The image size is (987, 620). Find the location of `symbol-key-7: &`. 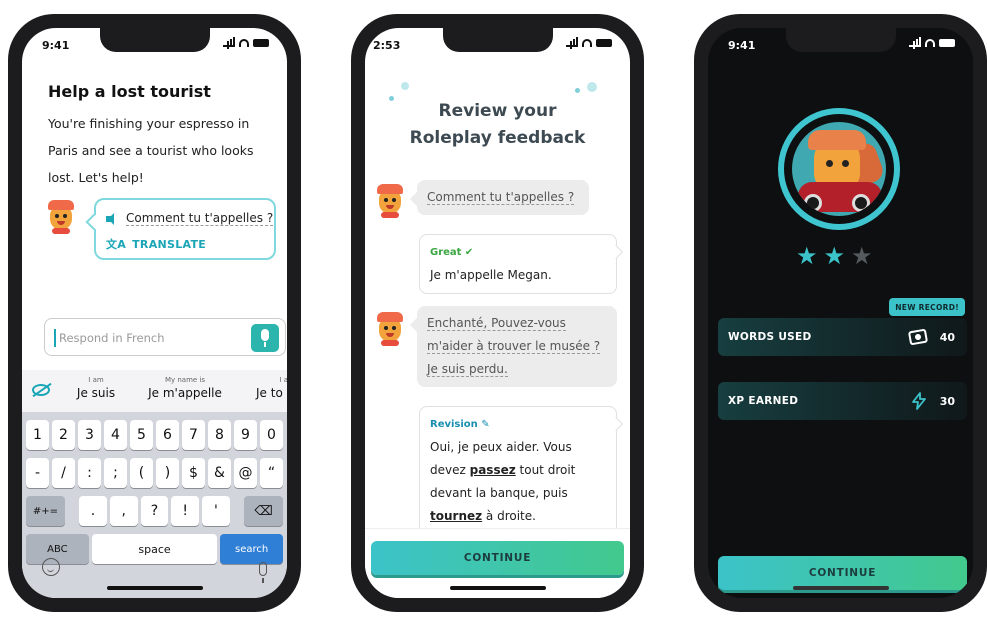

symbol-key-7: & is located at coordinates (219, 473).